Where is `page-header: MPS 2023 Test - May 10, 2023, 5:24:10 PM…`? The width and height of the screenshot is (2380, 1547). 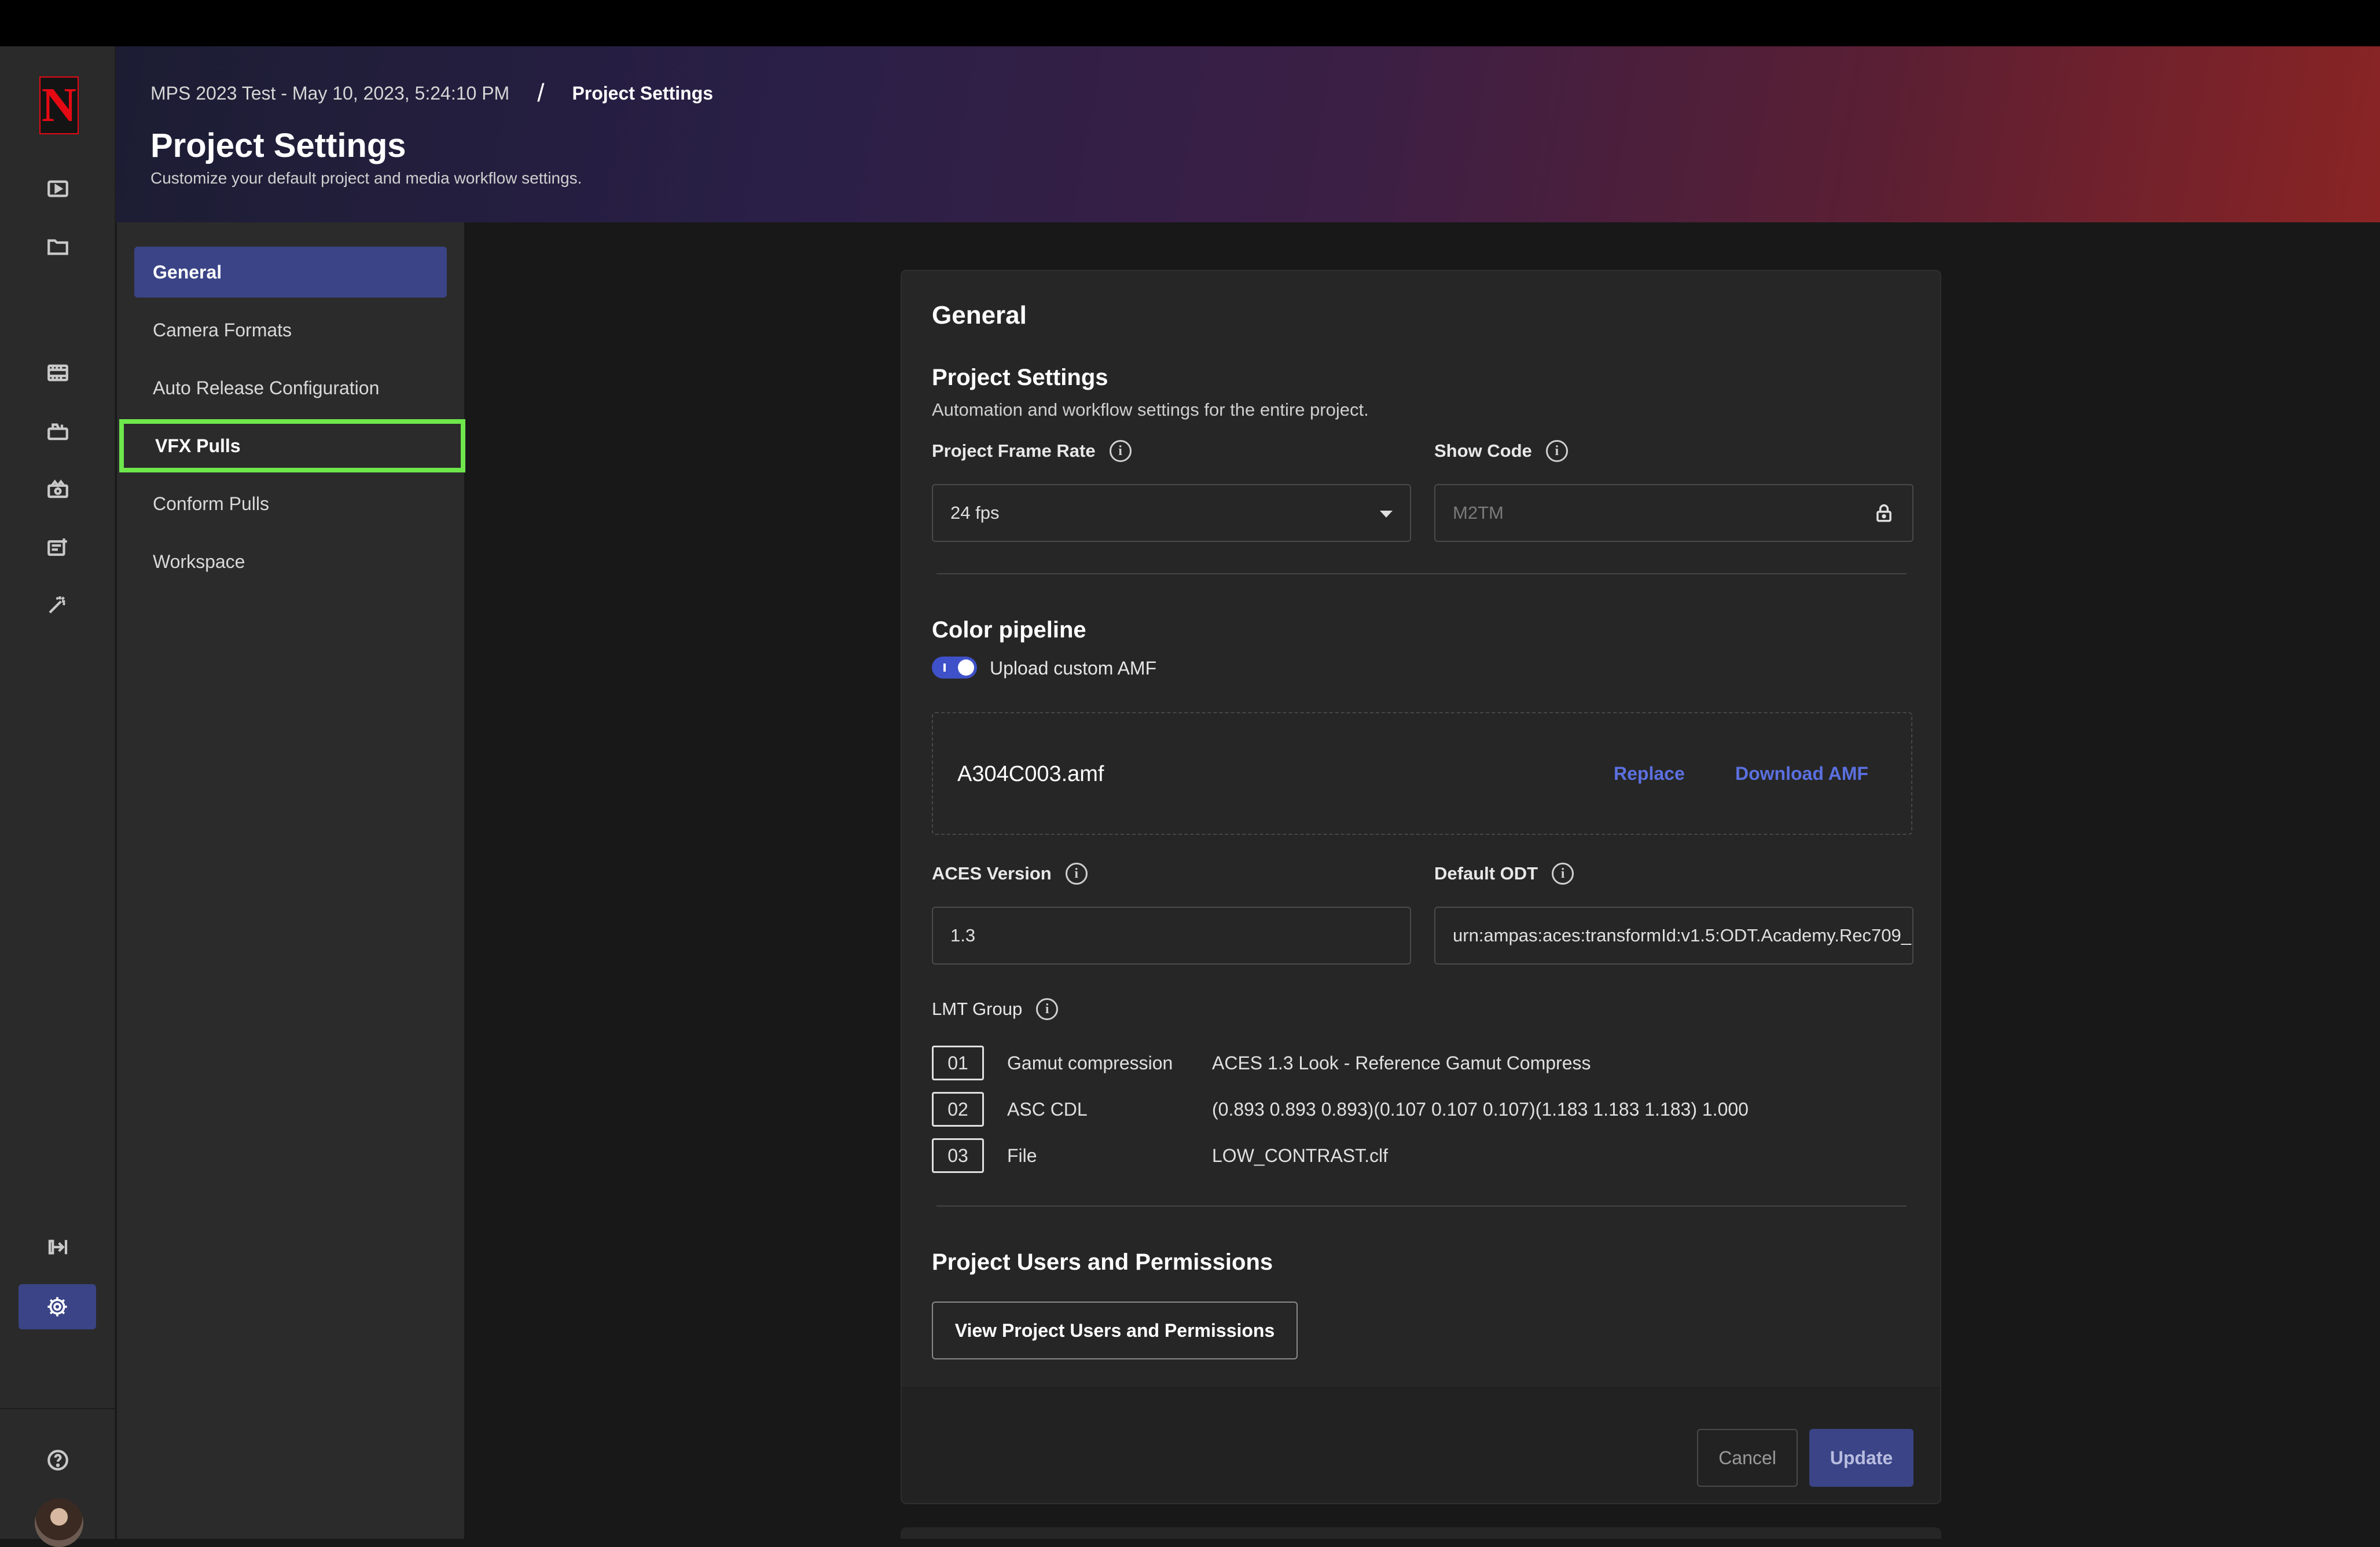 page-header: MPS 2023 Test - May 10, 2023, 5:24:10 PM… is located at coordinates (1248, 134).